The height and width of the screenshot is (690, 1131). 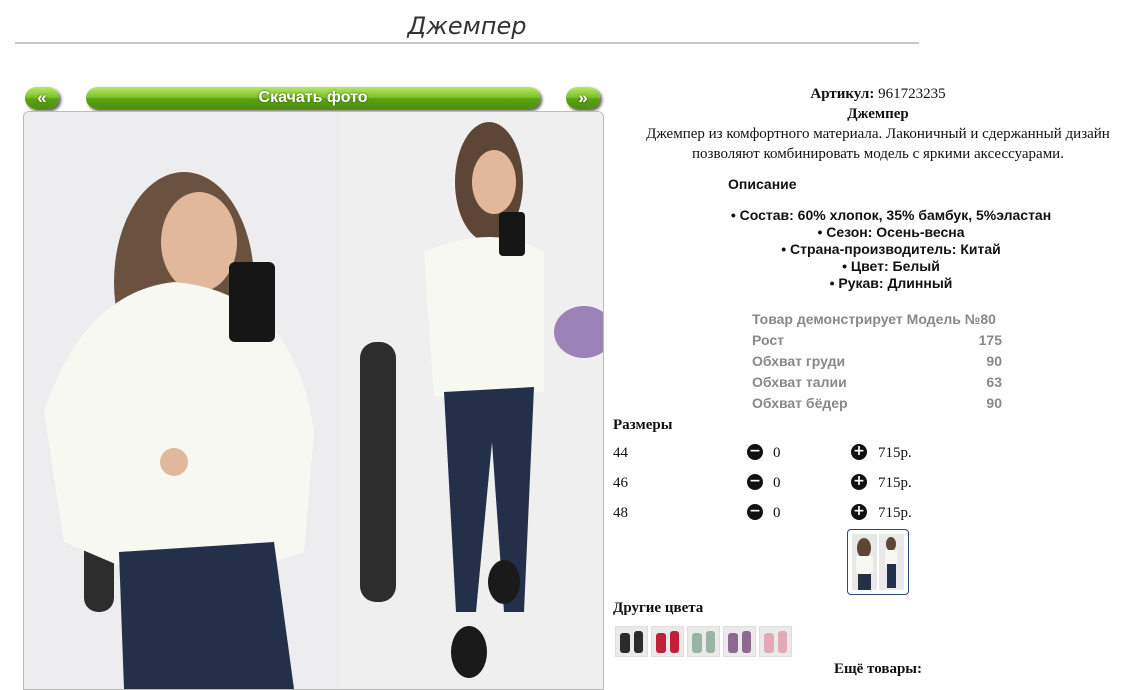 What do you see at coordinates (891, 266) in the screenshot?
I see `feature-item: • Цвет: Белый` at bounding box center [891, 266].